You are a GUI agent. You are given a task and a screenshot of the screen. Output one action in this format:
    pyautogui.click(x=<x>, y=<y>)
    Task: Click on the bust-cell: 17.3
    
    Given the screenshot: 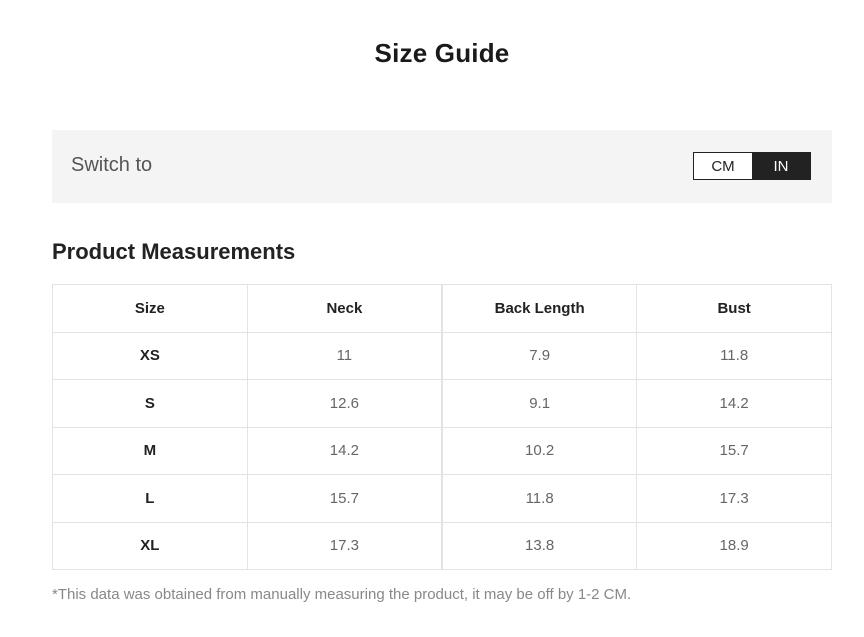 What is the action you would take?
    pyautogui.click(x=734, y=498)
    